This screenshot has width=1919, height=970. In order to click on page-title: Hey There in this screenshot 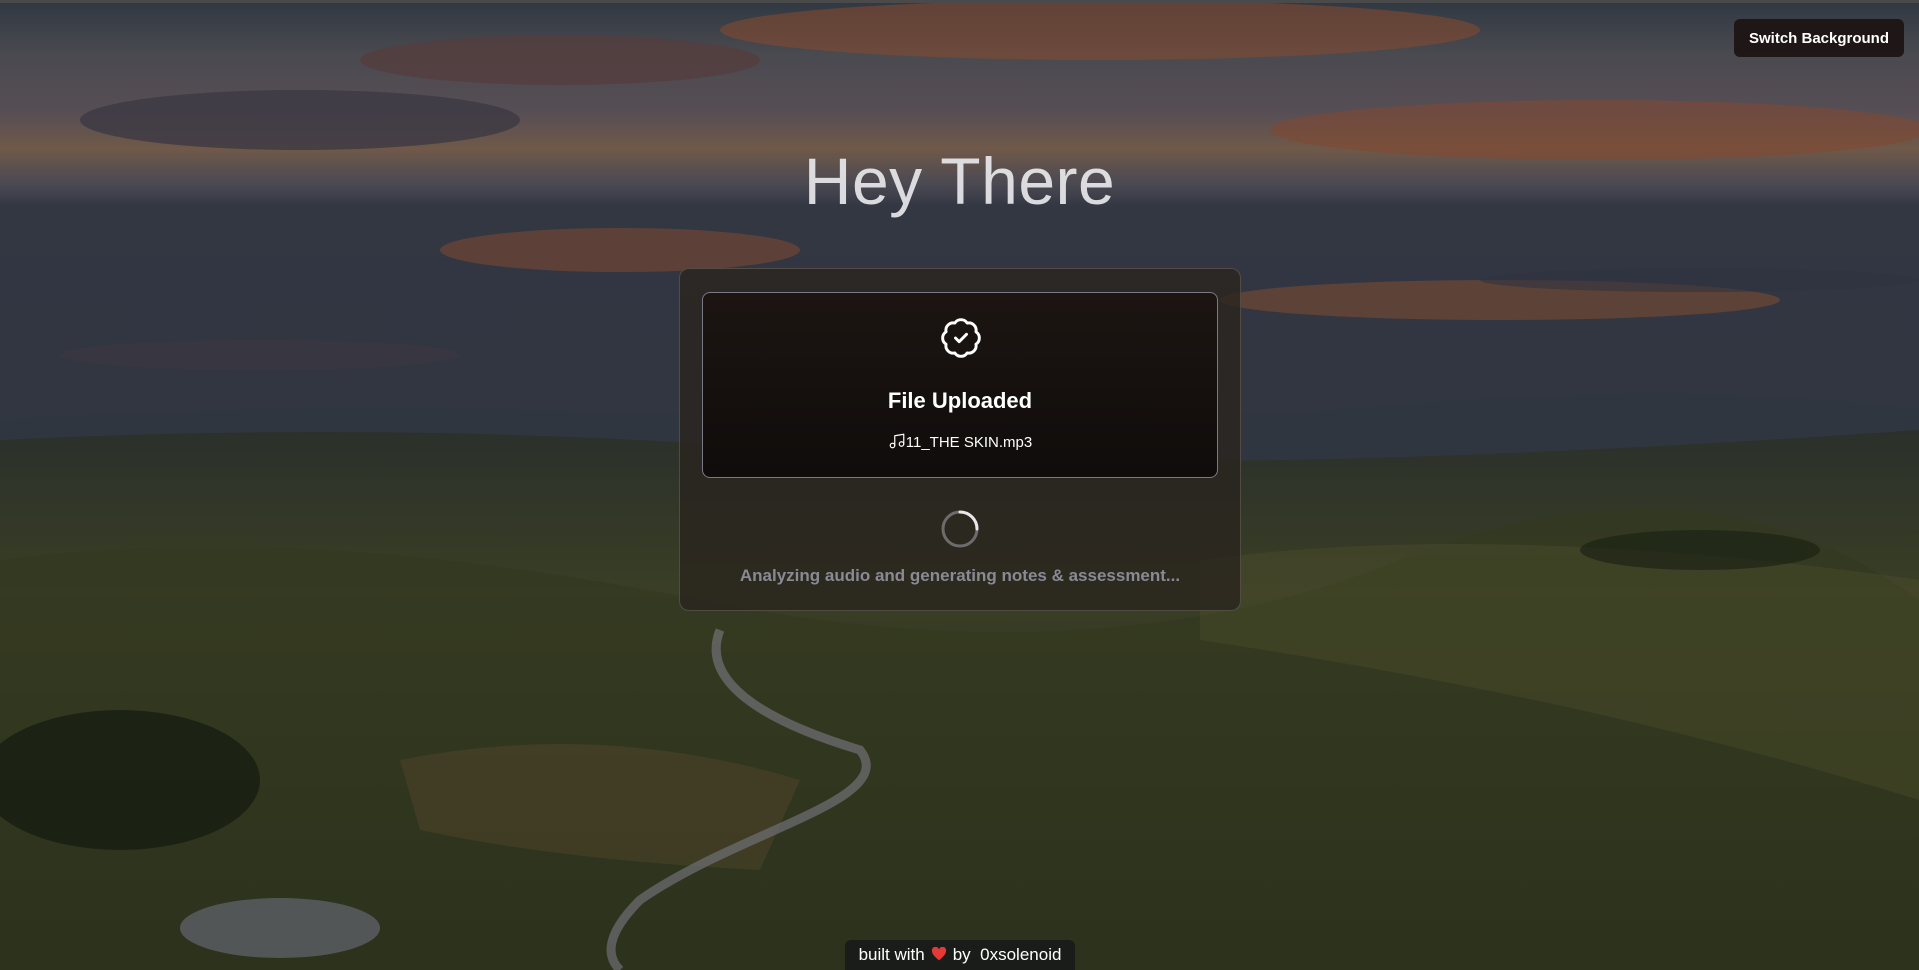, I will do `click(959, 181)`.